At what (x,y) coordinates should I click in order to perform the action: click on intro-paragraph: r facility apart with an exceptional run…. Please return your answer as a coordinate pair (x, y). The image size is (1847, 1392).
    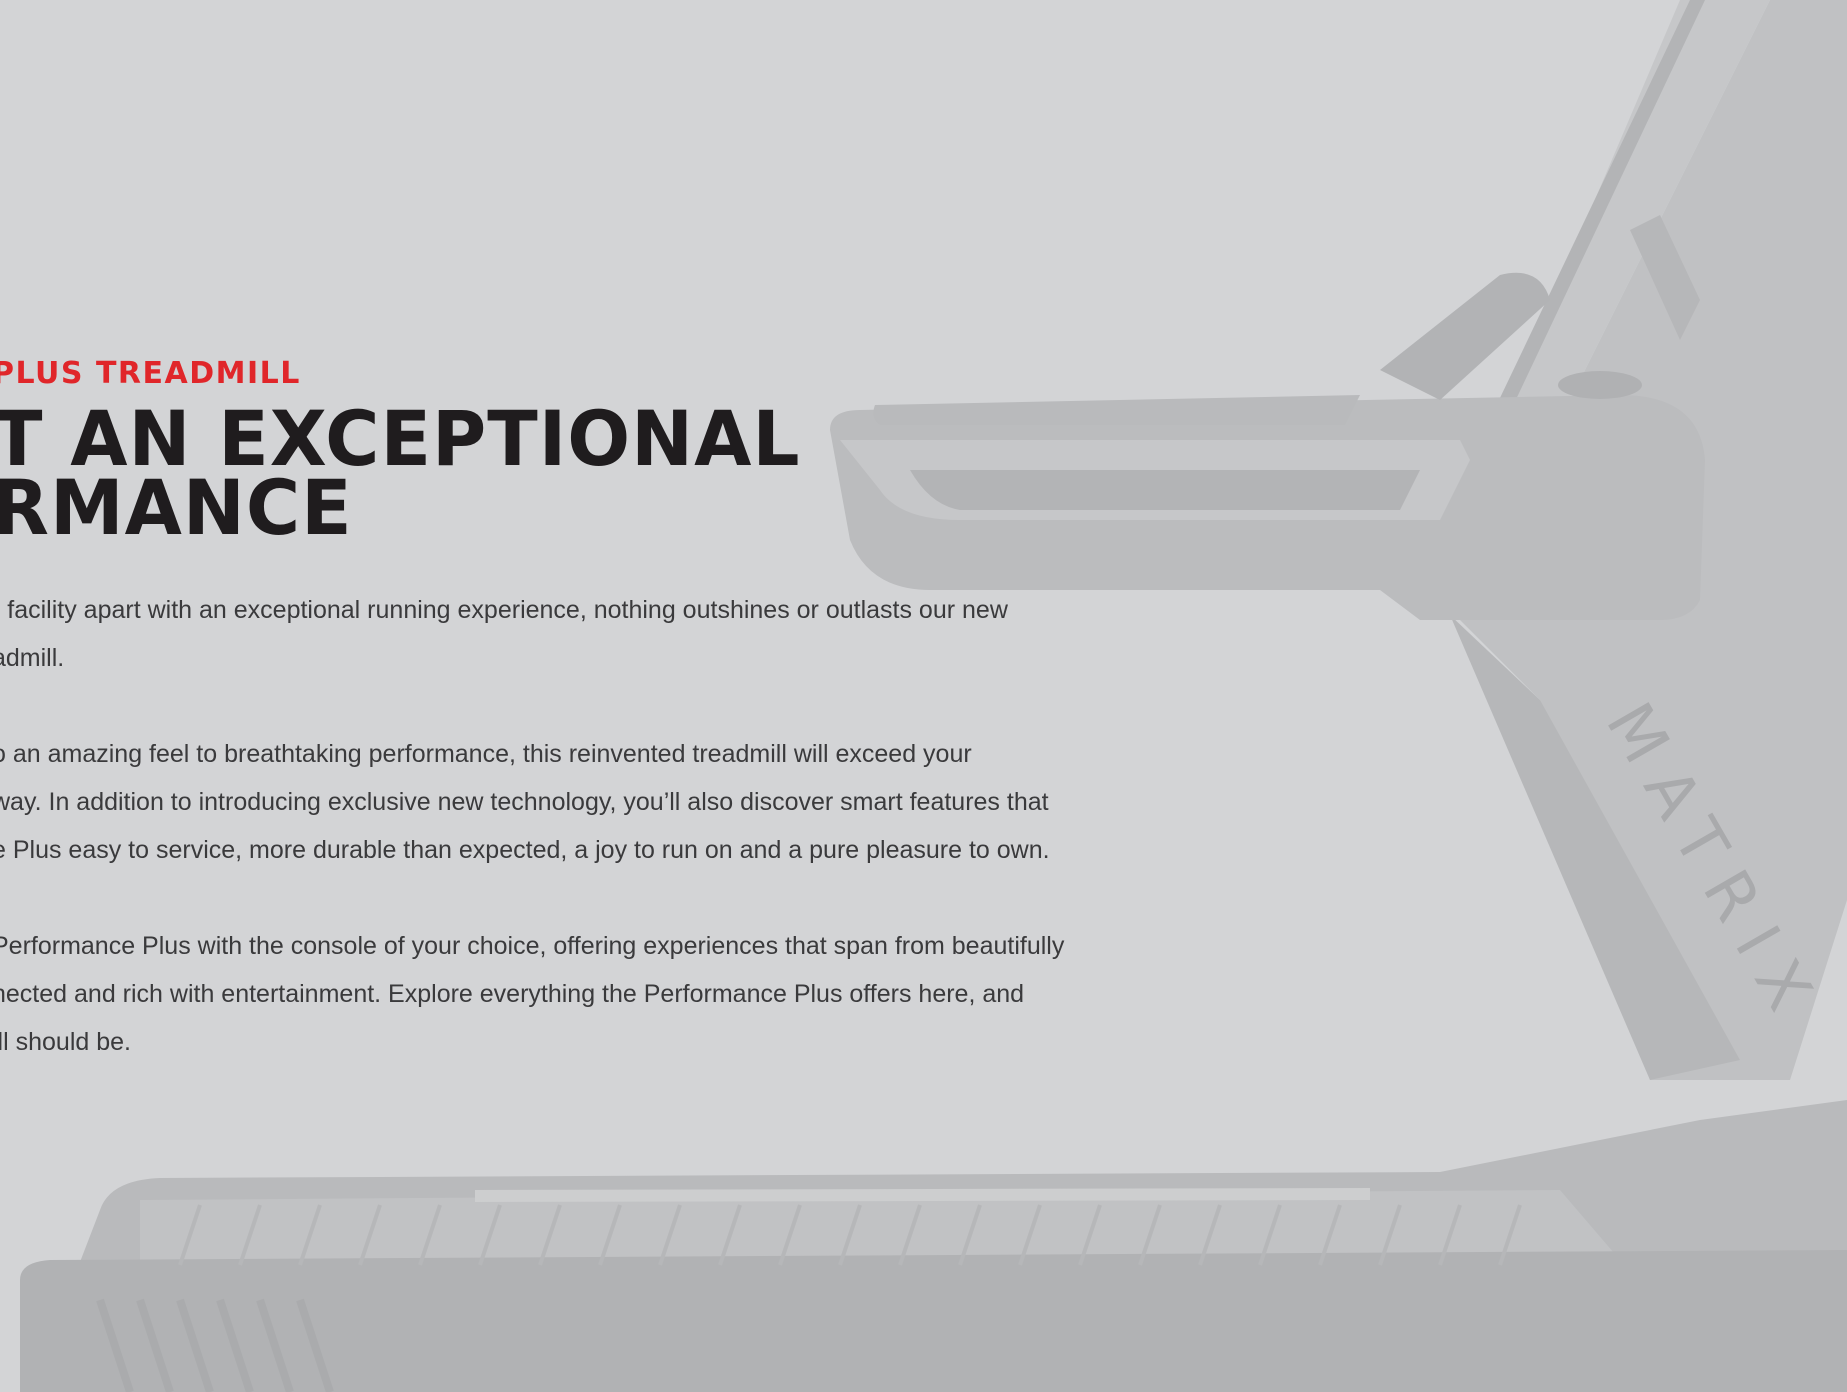
    Looking at the image, I should click on (576, 634).